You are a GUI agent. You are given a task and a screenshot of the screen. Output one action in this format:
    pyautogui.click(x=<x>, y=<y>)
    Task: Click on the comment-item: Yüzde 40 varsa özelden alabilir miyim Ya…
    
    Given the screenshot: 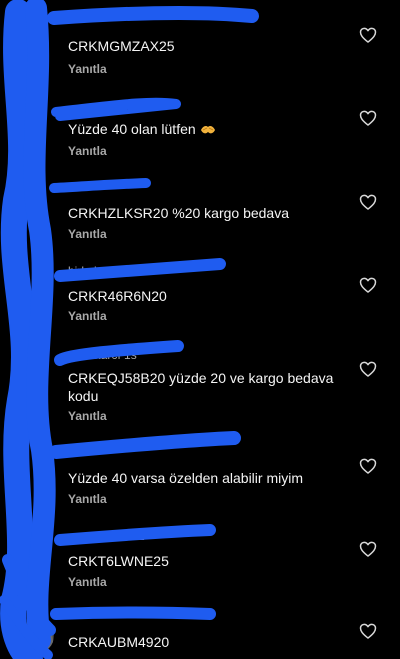 What is the action you would take?
    pyautogui.click(x=200, y=480)
    